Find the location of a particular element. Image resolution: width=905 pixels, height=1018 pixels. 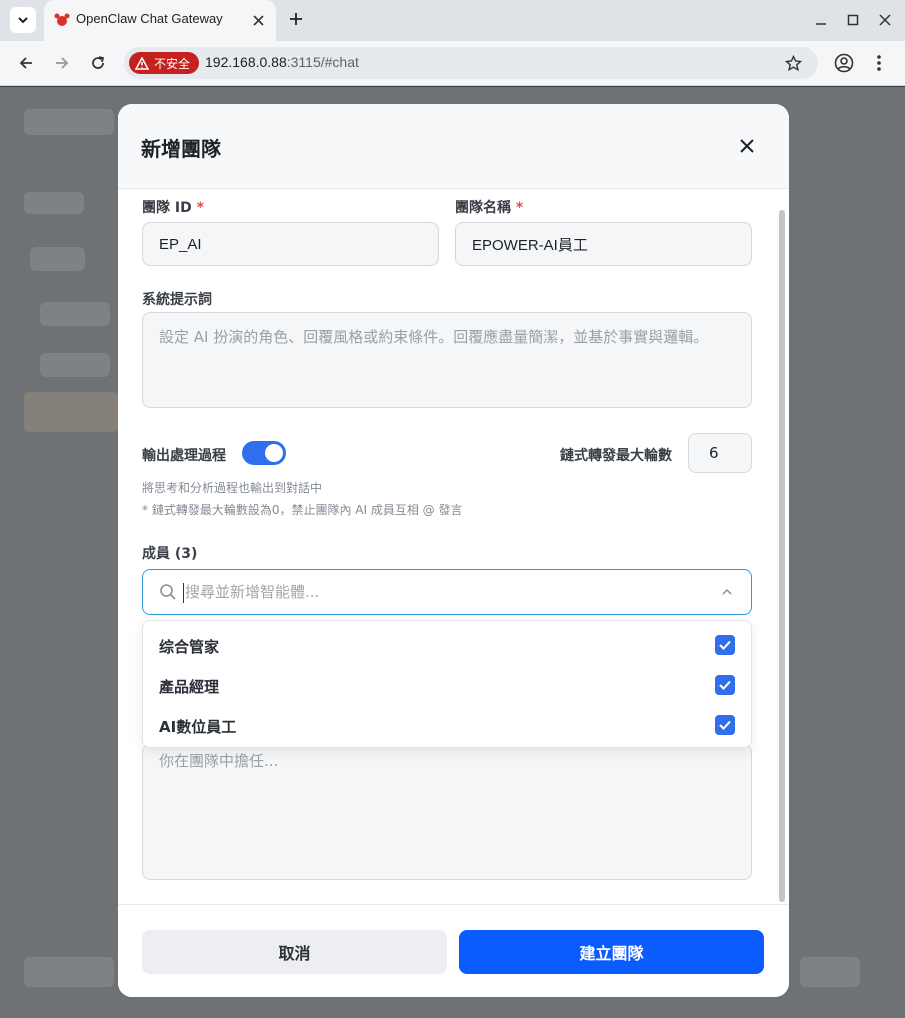

browser-menu-button is located at coordinates (879, 63).